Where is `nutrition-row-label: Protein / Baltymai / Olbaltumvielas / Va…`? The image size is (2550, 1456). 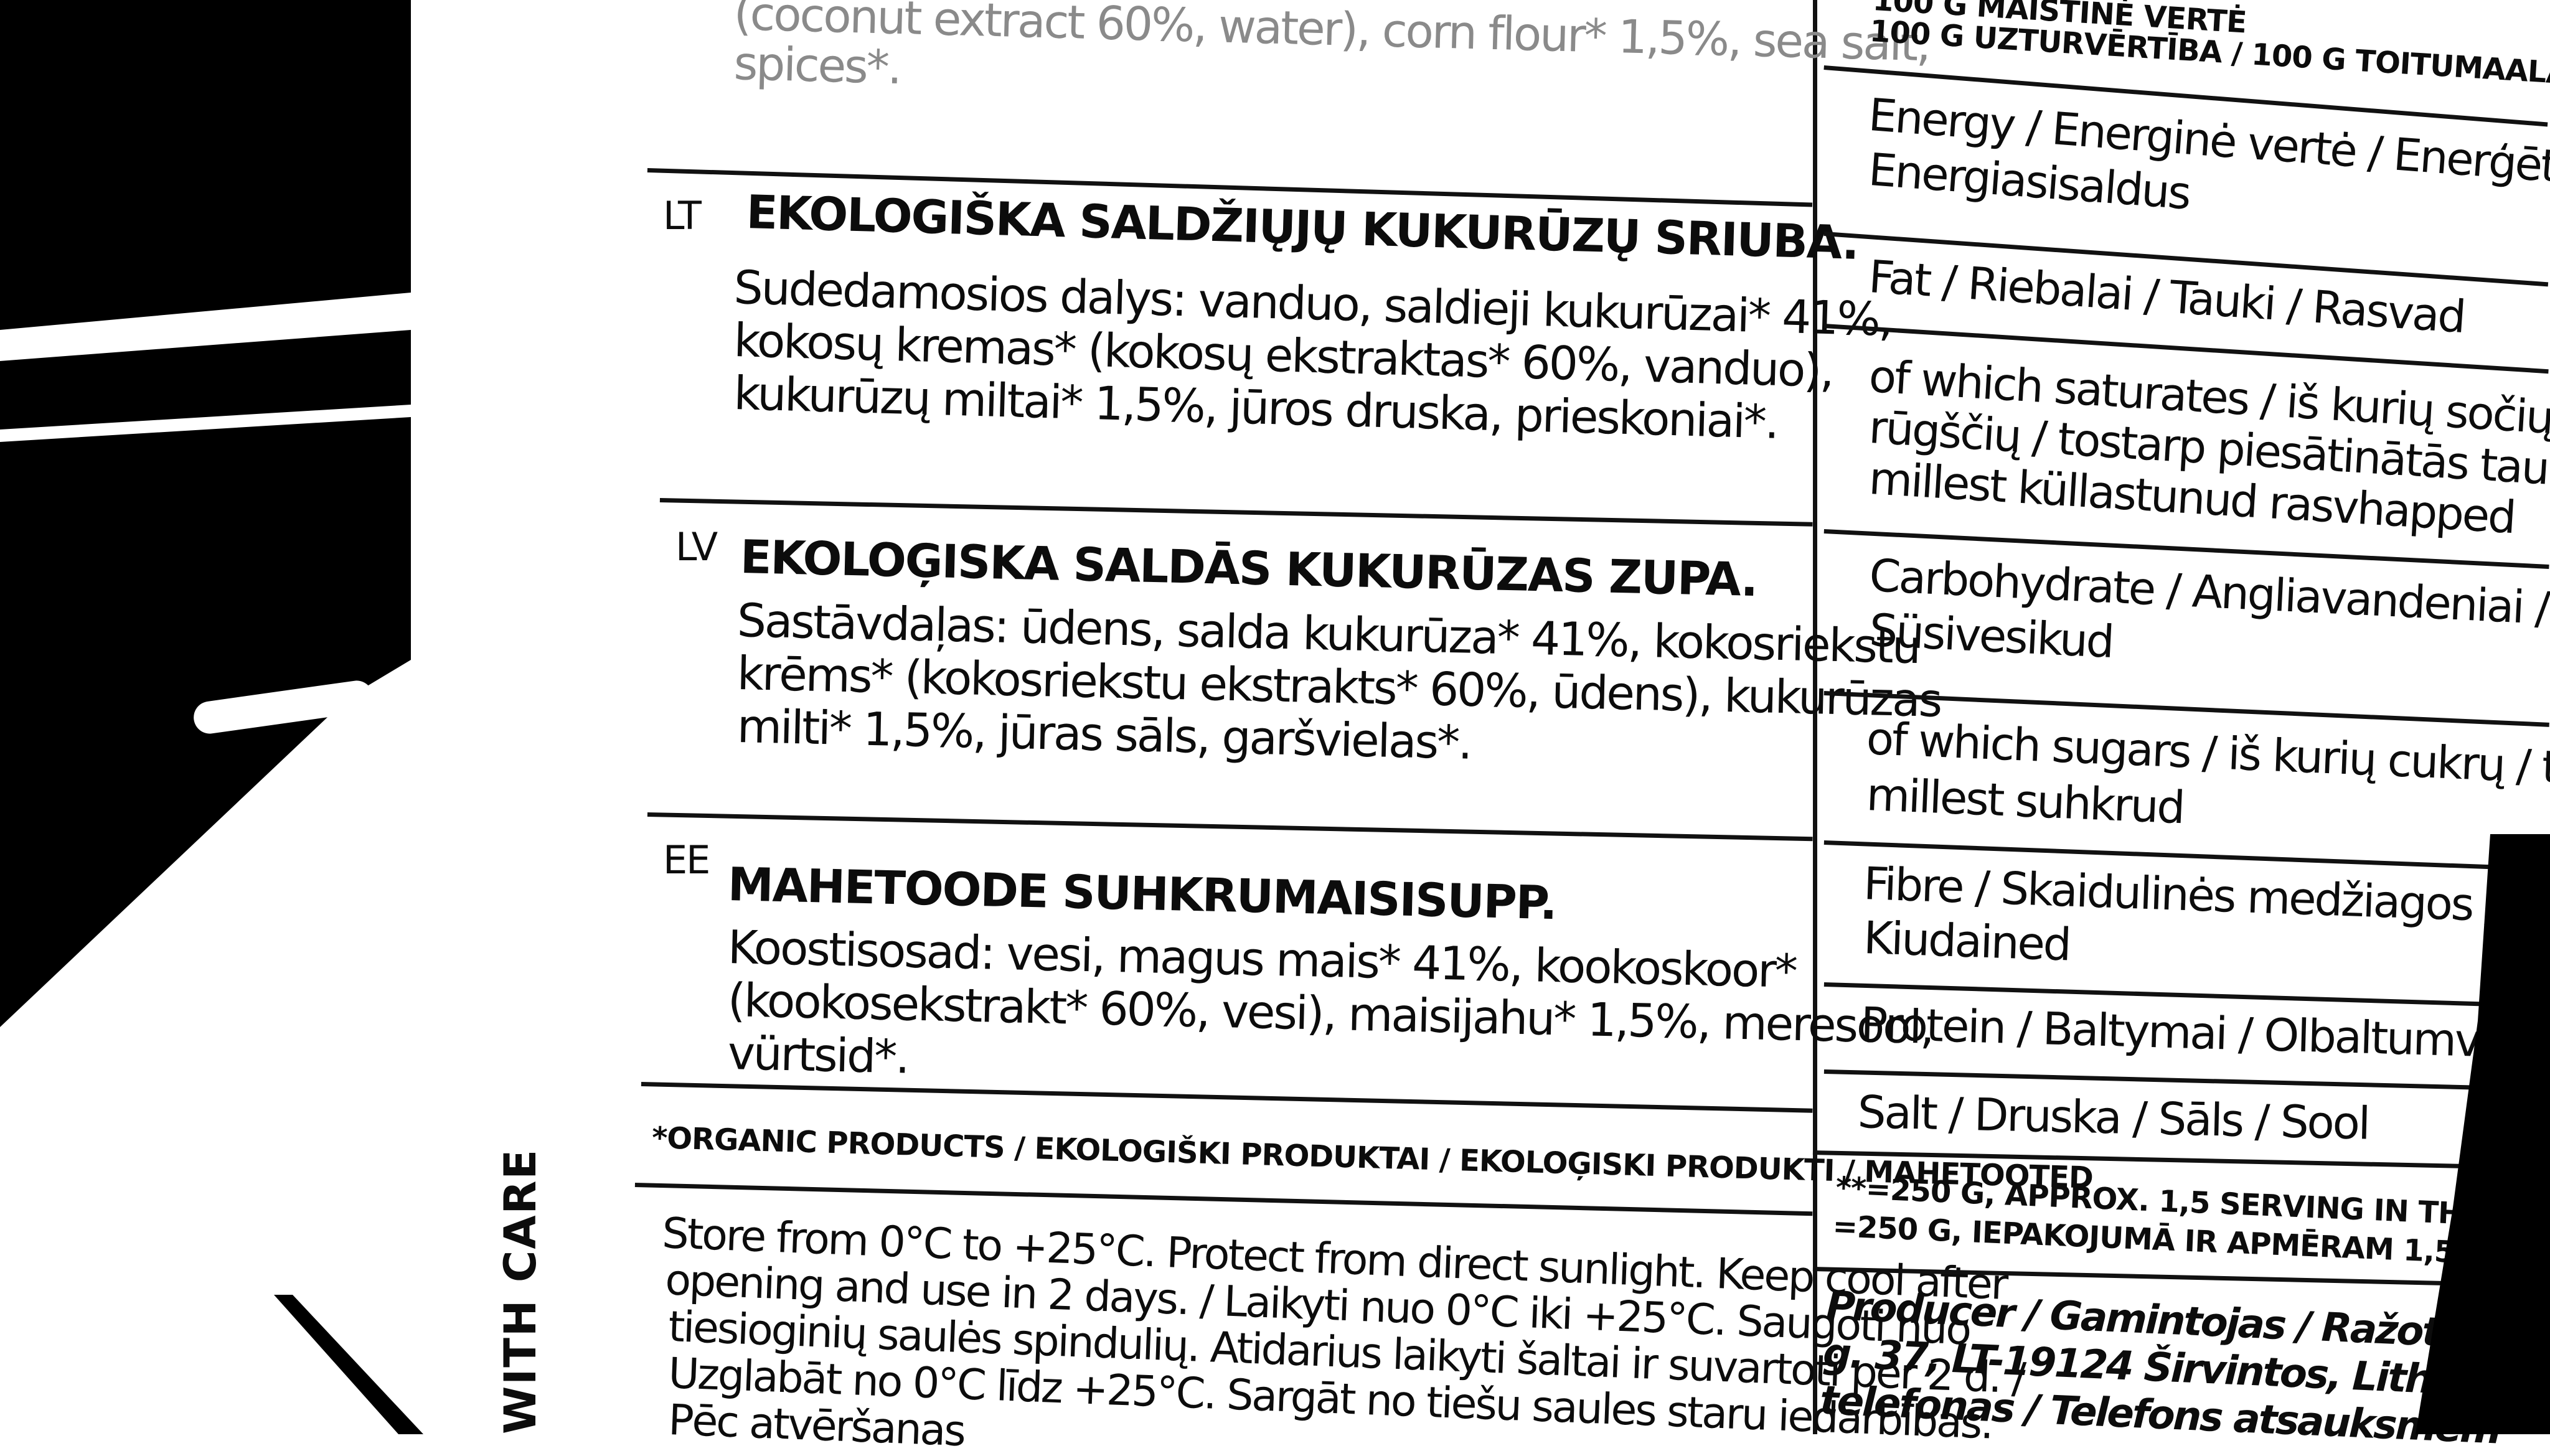
nutrition-row-label: Protein / Baltymai / Olbaltumvielas / Va… is located at coordinates (2205, 1035).